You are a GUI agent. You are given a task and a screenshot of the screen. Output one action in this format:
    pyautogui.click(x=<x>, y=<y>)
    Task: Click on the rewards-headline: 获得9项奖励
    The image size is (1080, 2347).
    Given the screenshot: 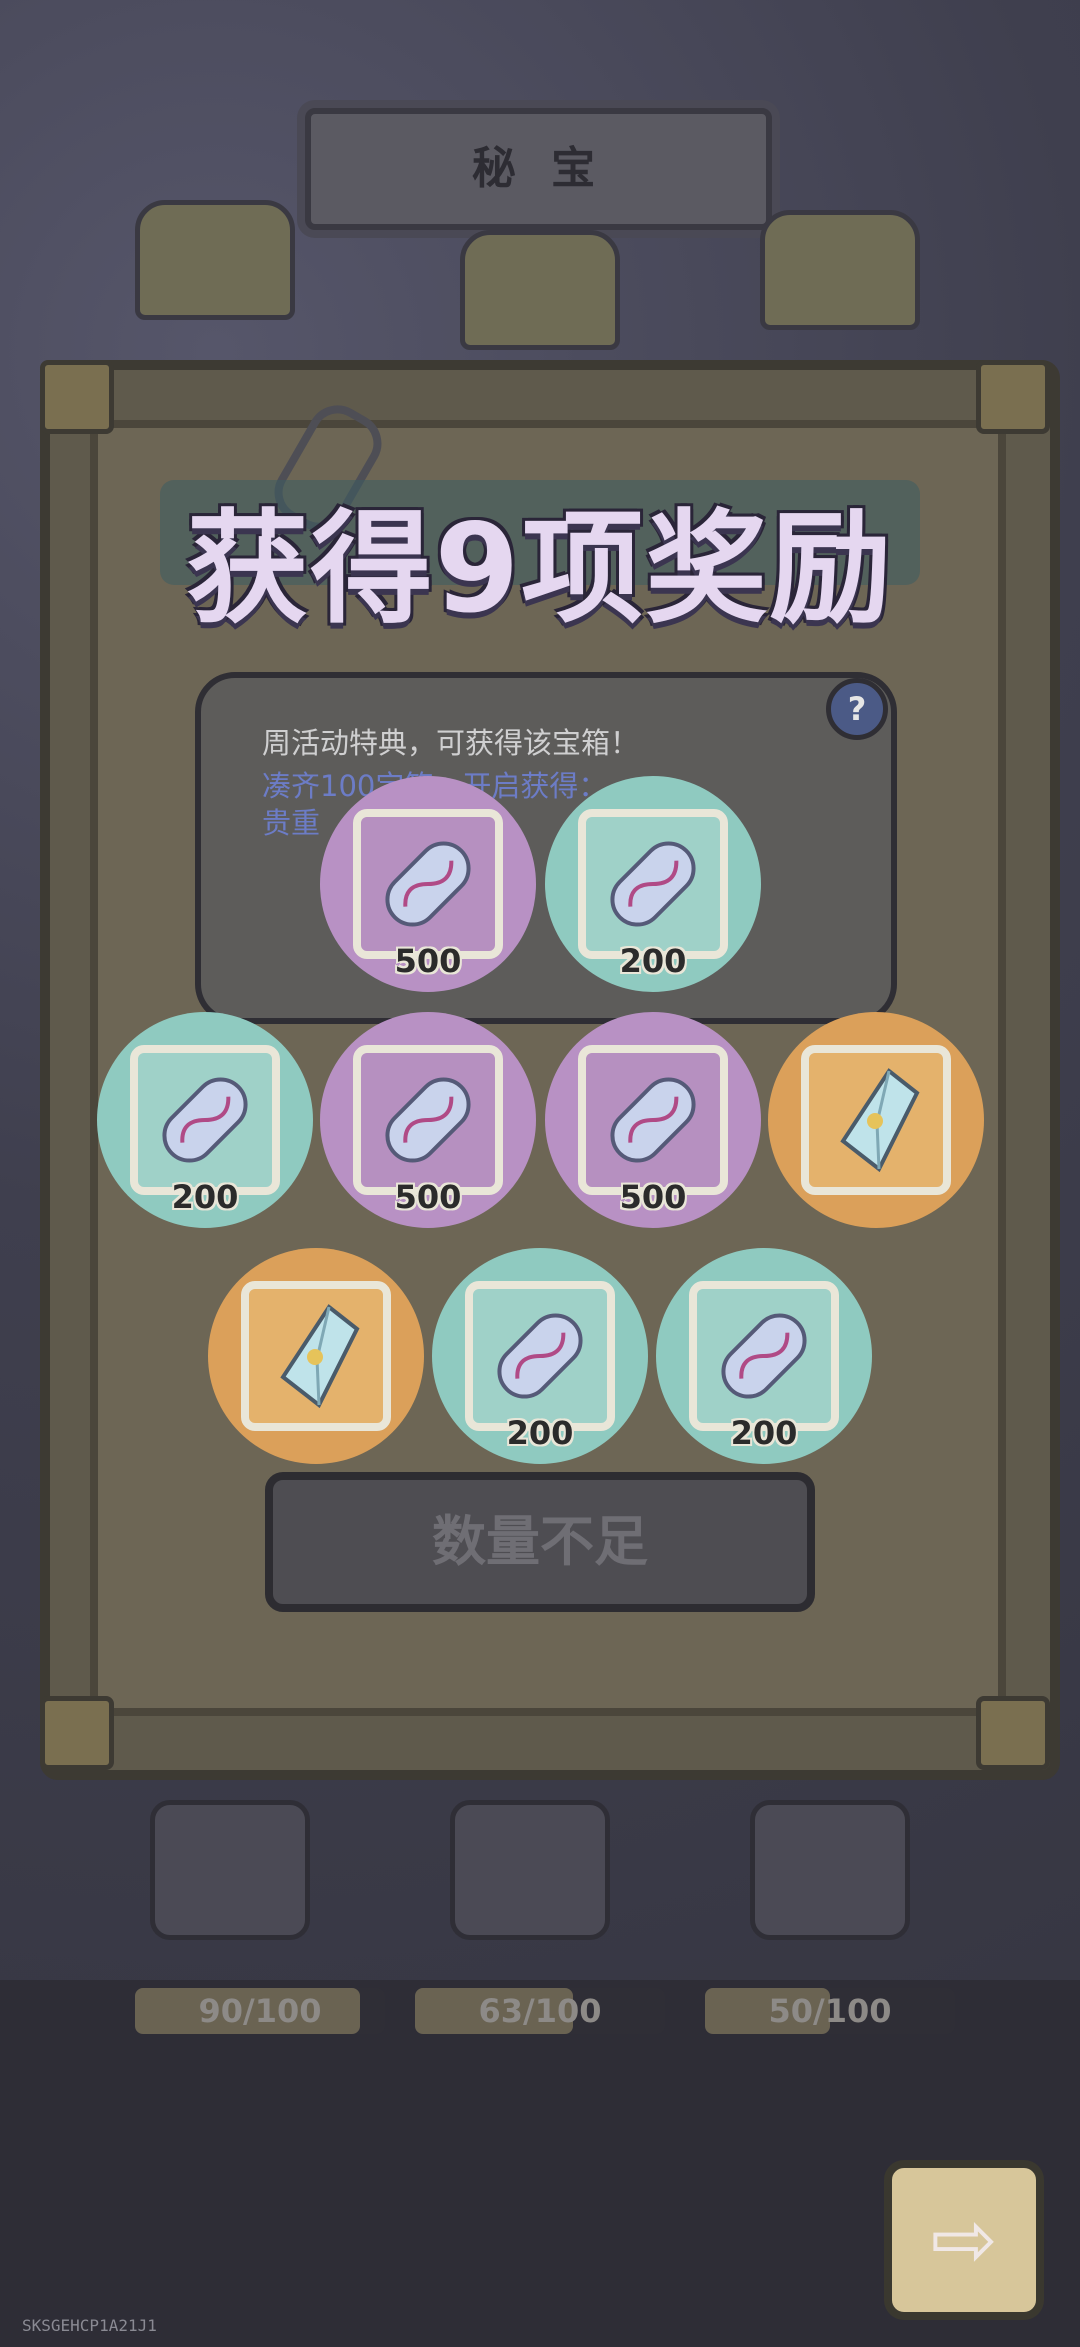 What is the action you would take?
    pyautogui.click(x=540, y=569)
    